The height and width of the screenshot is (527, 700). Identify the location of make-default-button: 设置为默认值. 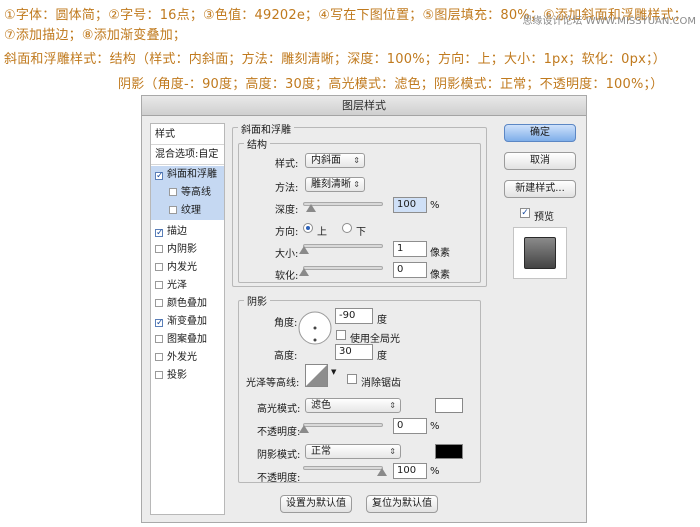
(316, 504).